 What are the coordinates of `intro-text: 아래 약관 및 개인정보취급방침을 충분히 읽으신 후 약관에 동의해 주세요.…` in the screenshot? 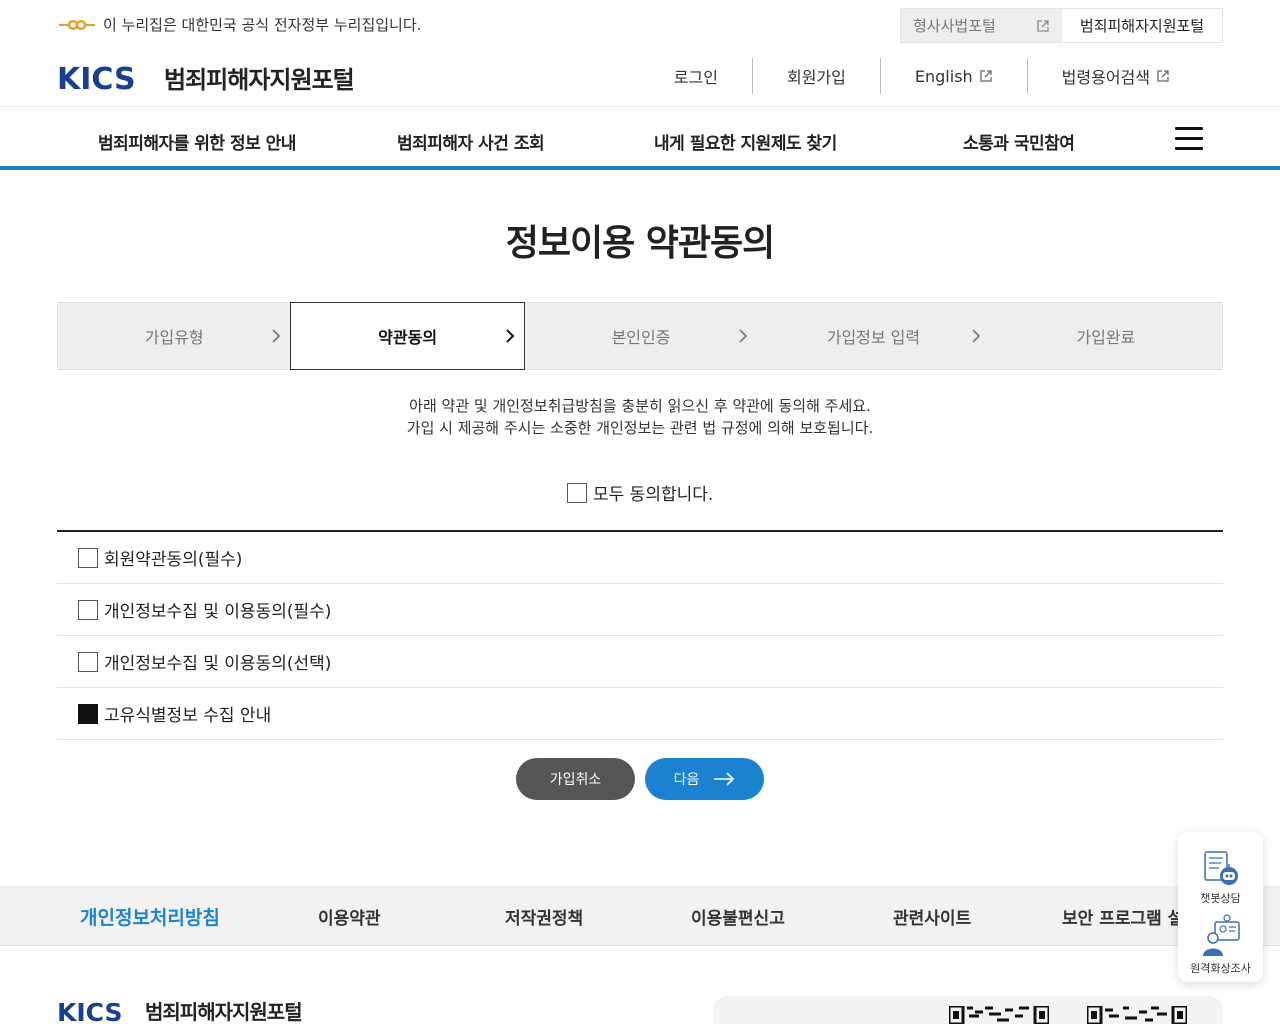 It's located at (640, 417).